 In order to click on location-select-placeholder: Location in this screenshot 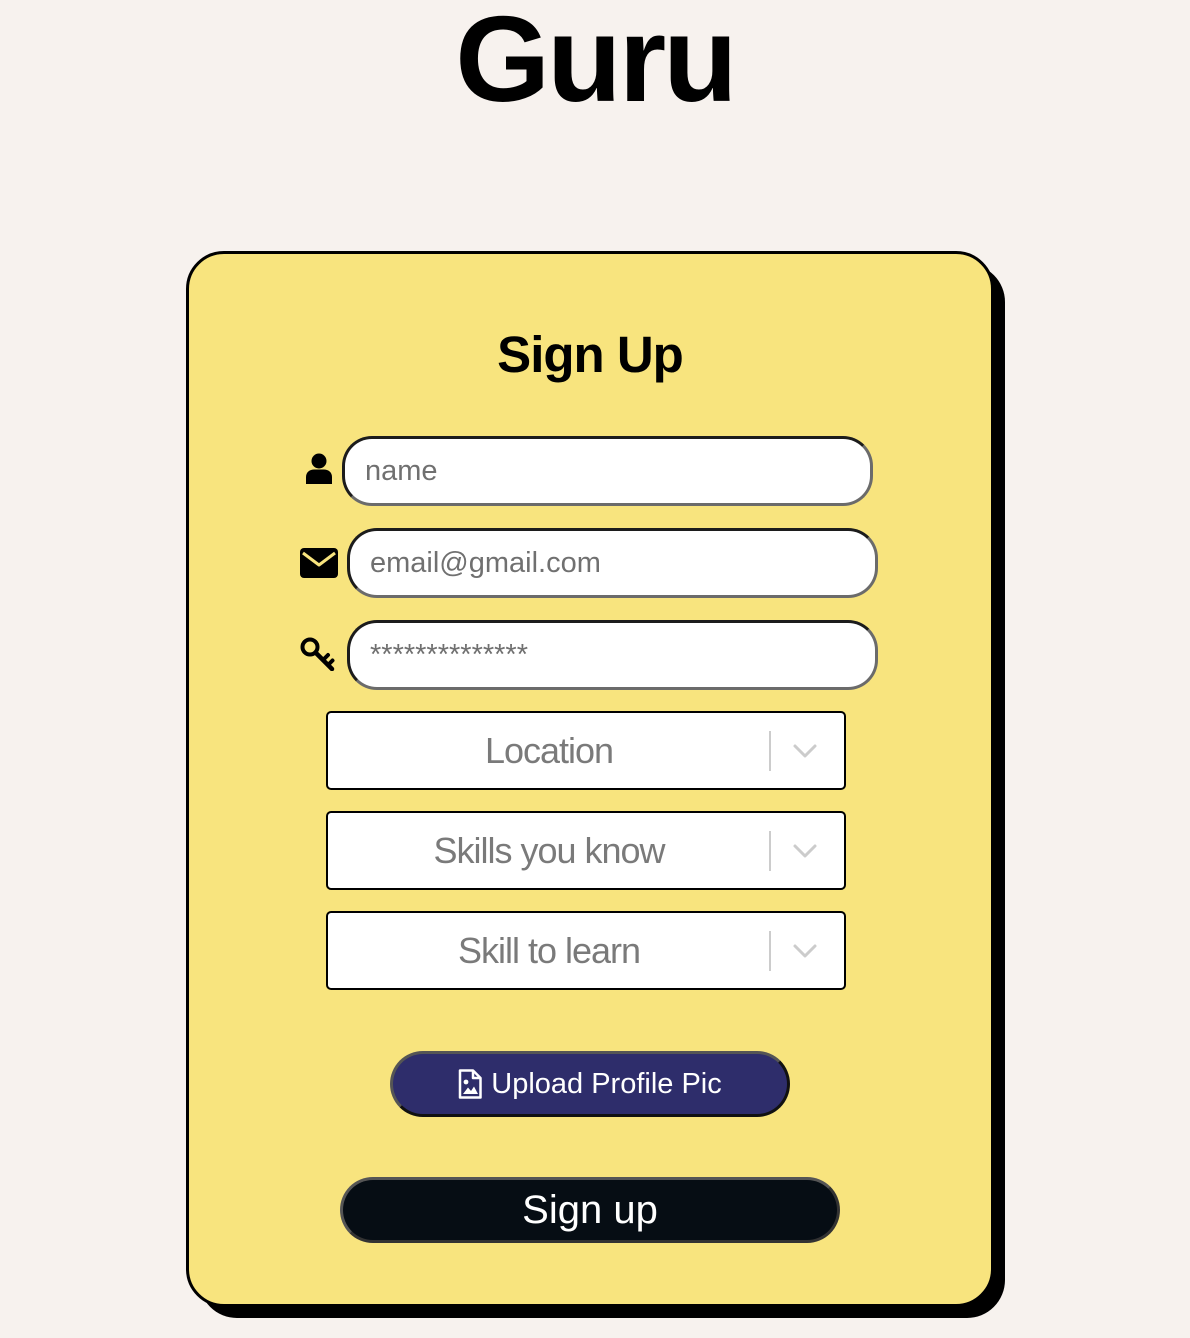, I will do `click(549, 750)`.